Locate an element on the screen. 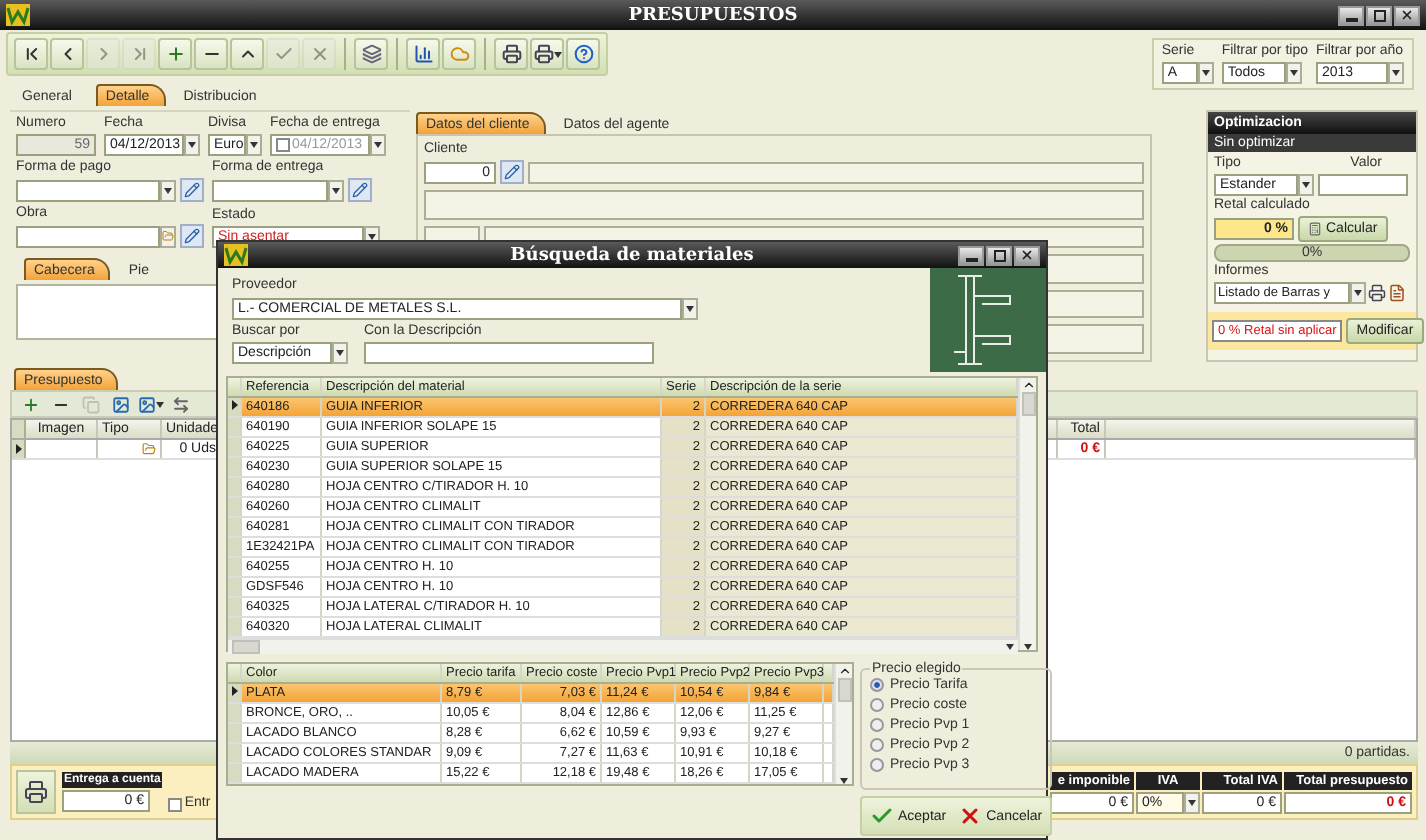  horizontal-scrollbar is located at coordinates (623, 646).